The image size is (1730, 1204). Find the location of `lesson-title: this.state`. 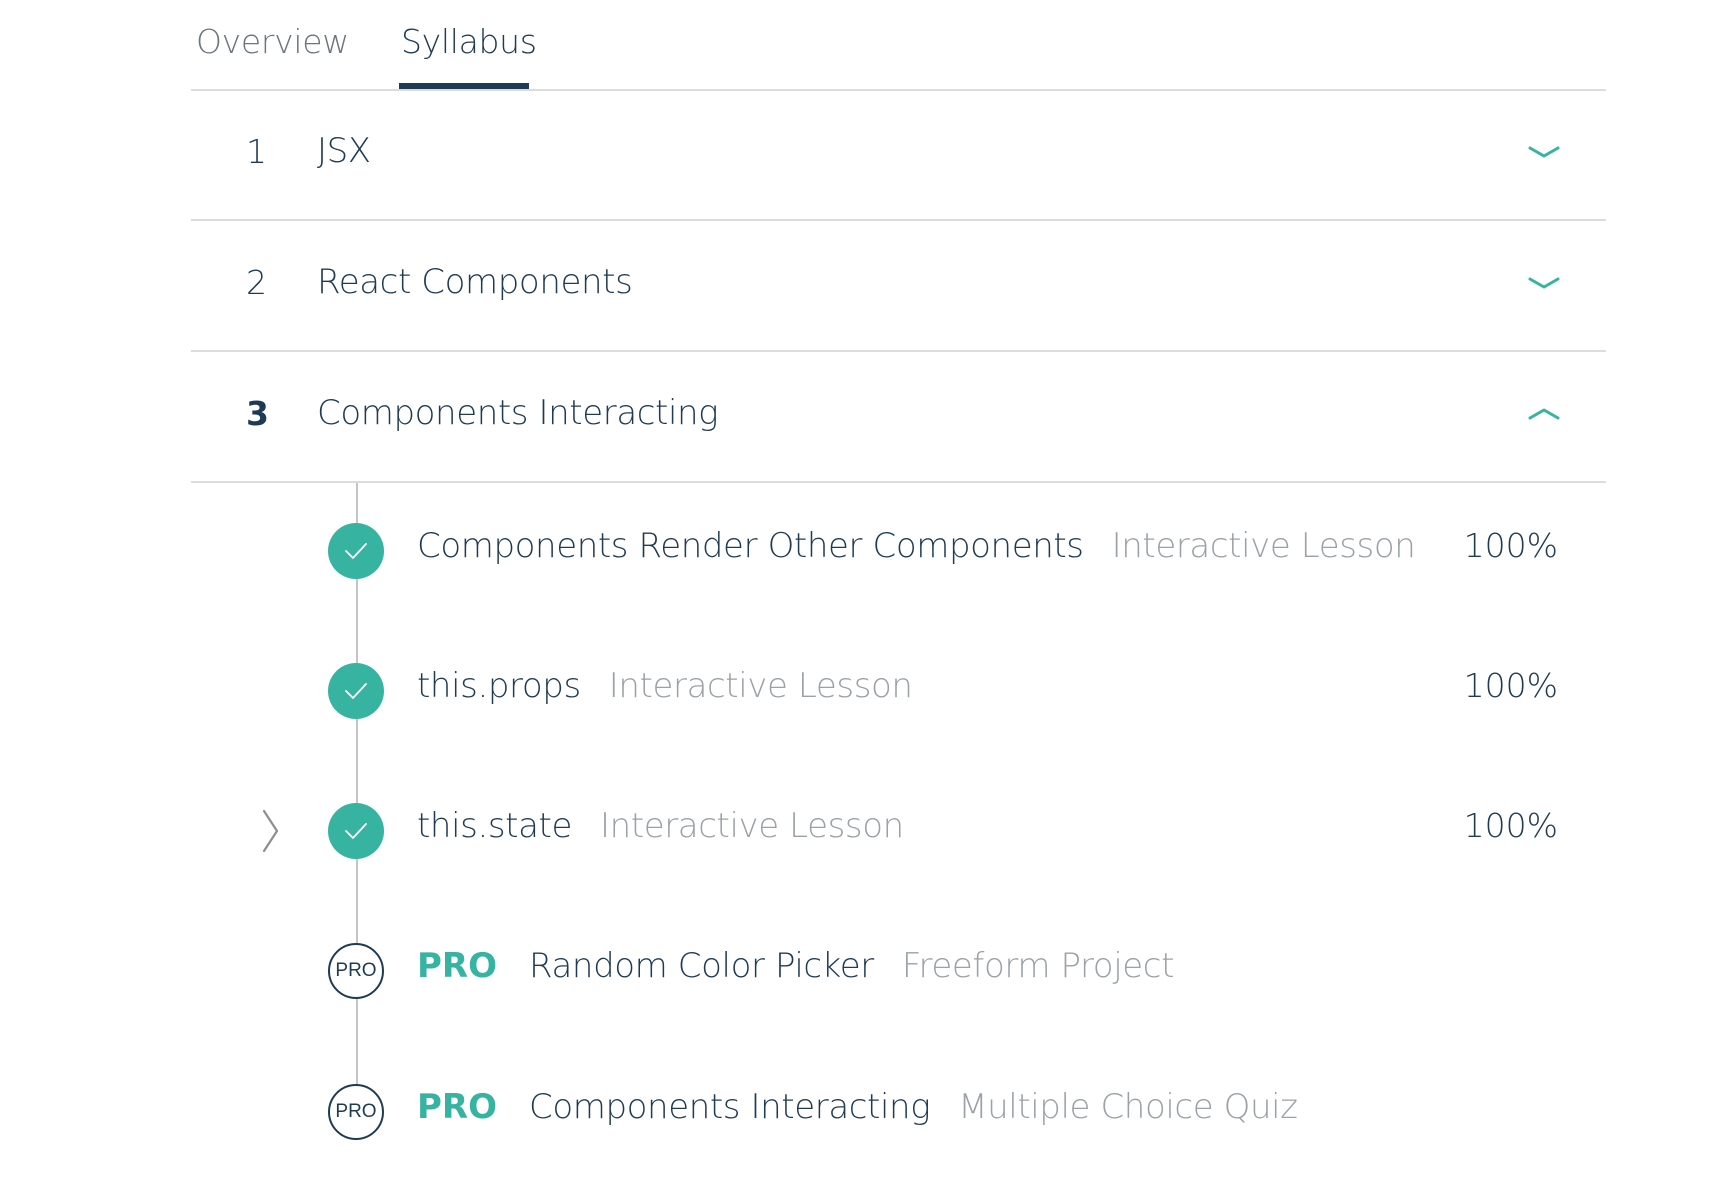

lesson-title: this.state is located at coordinates (494, 826).